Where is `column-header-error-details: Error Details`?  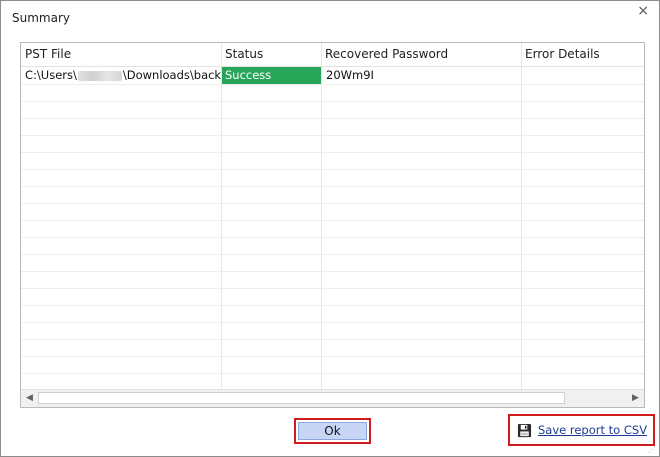
column-header-error-details: Error Details is located at coordinates (582, 54).